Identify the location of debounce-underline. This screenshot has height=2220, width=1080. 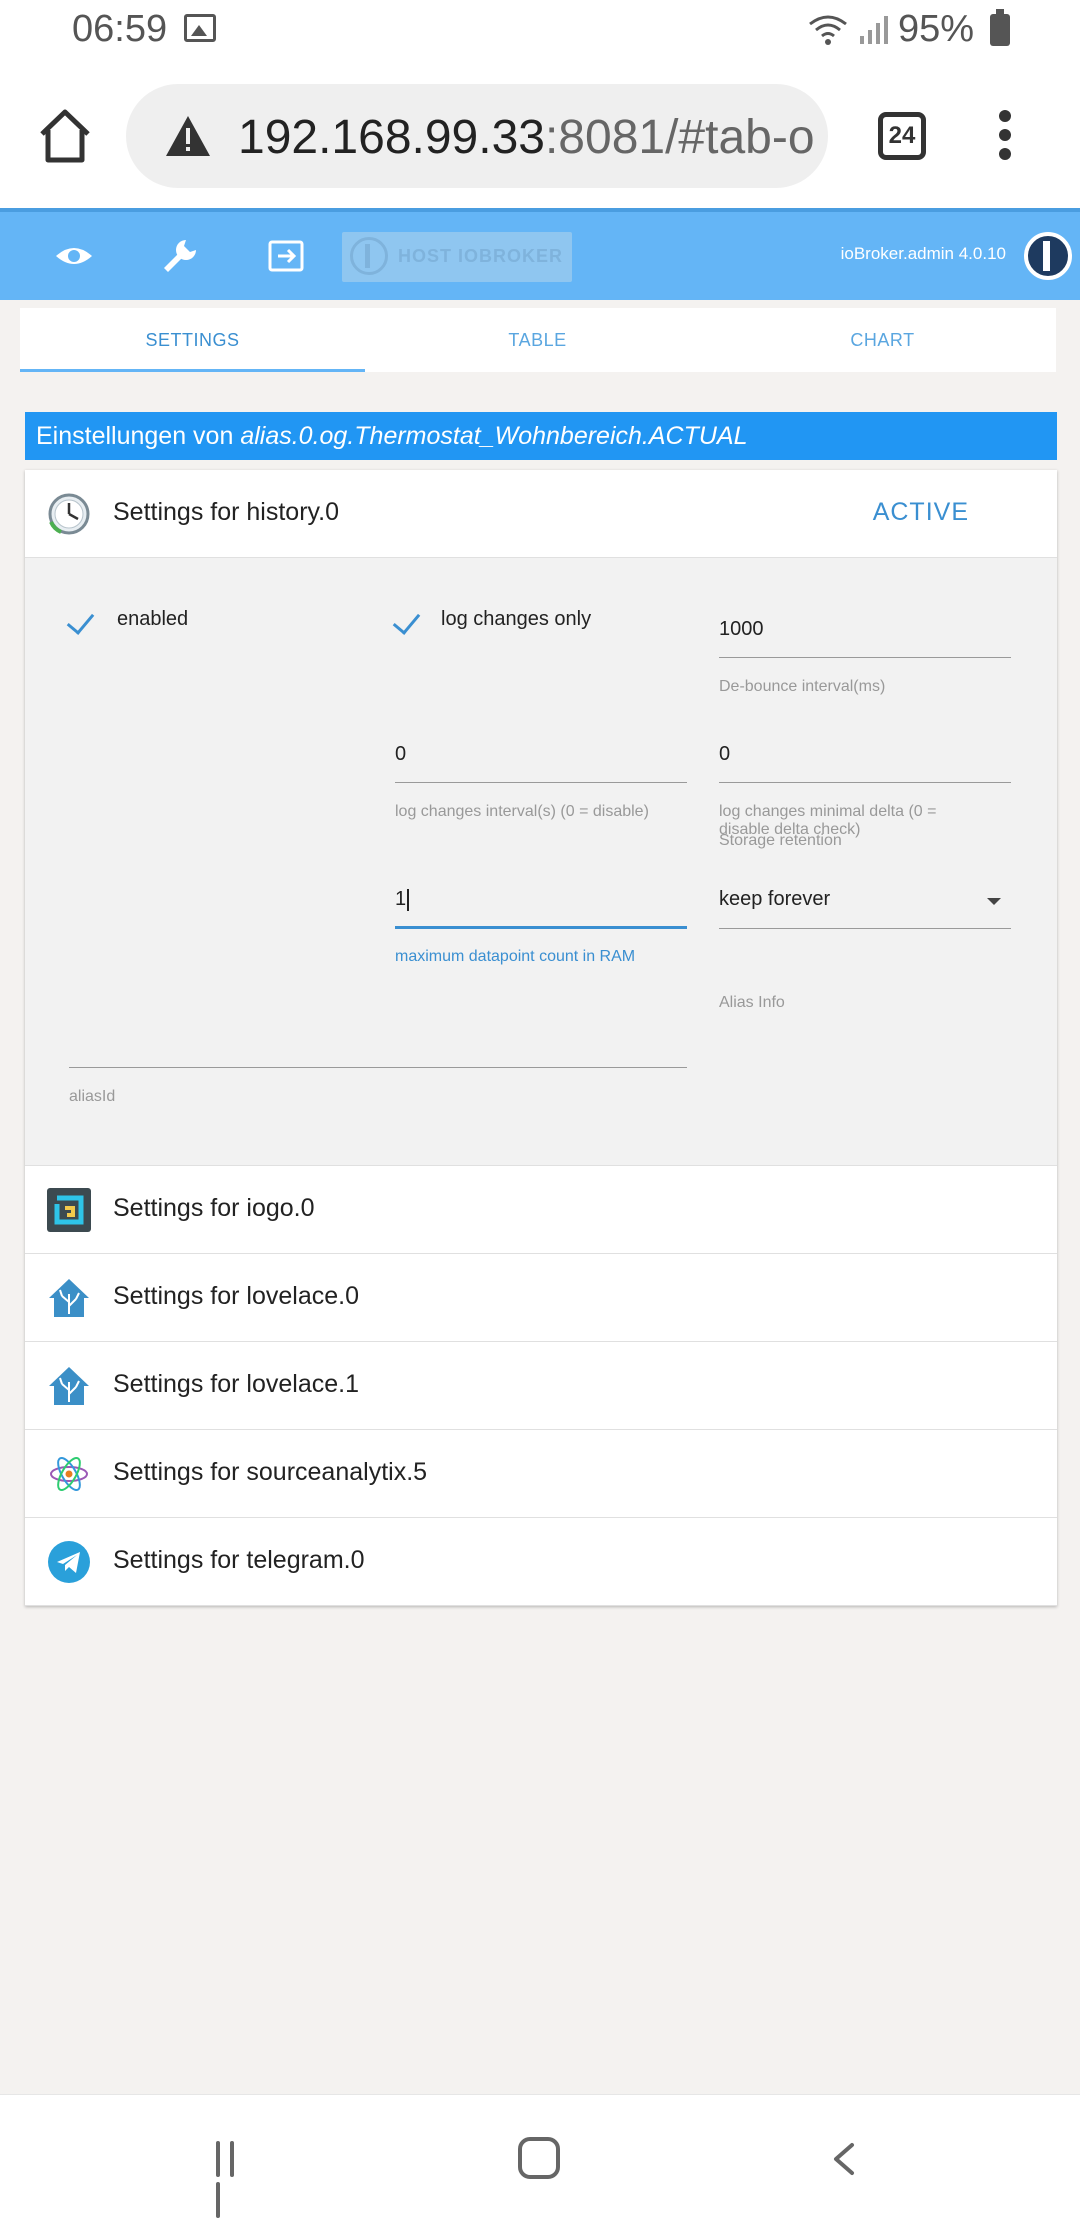
(865, 657).